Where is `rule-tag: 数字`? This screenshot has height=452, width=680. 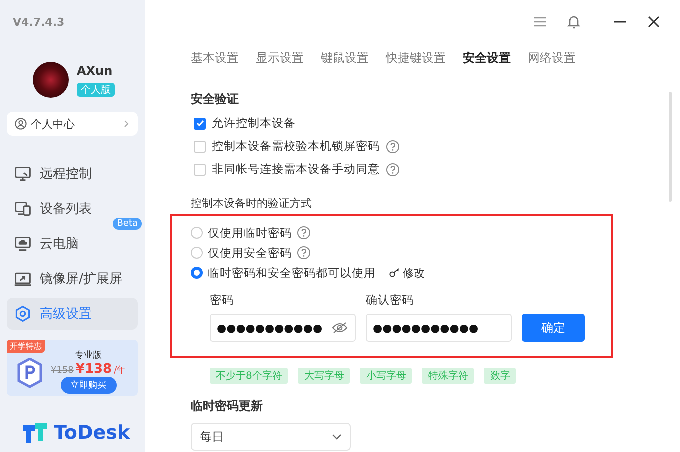 rule-tag: 数字 is located at coordinates (500, 376).